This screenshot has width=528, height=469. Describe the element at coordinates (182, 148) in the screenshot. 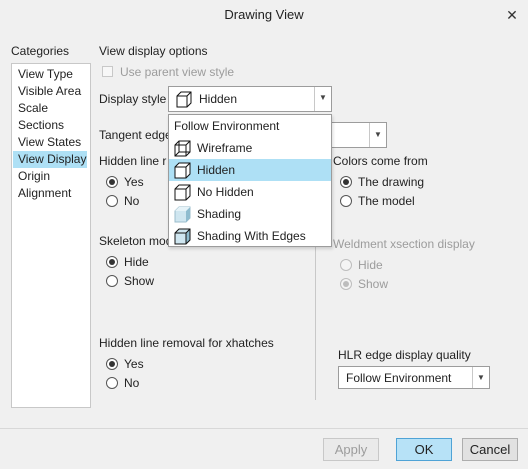

I see `wireframe-cube-icon` at that location.